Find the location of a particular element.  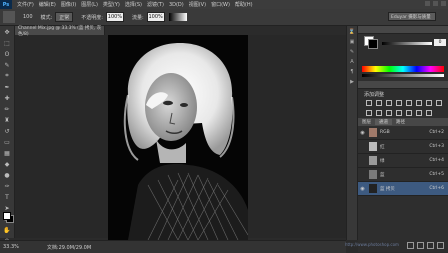

pen-tool-icon: ✑ is located at coordinates (7, 186).